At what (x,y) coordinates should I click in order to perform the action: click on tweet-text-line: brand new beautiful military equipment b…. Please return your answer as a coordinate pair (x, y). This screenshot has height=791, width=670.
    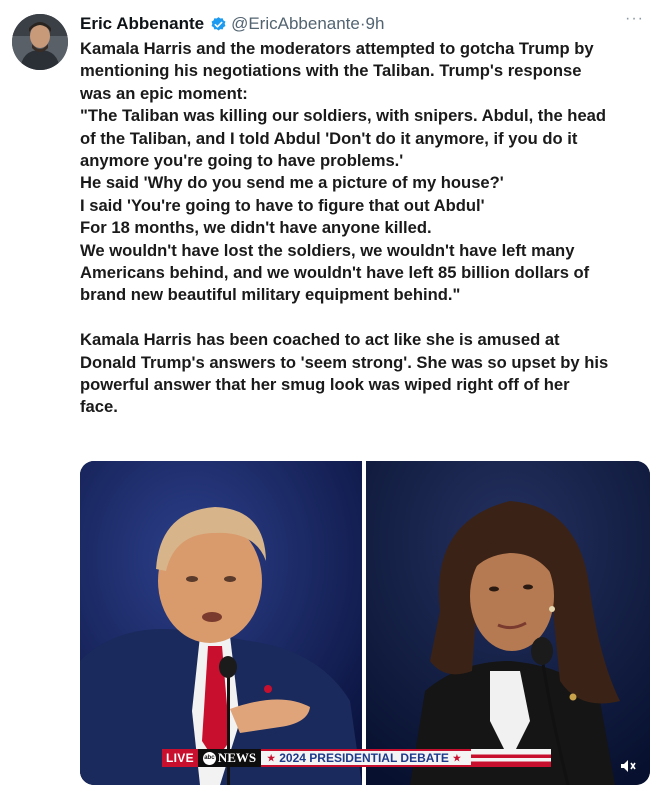
    Looking at the image, I should click on (270, 295).